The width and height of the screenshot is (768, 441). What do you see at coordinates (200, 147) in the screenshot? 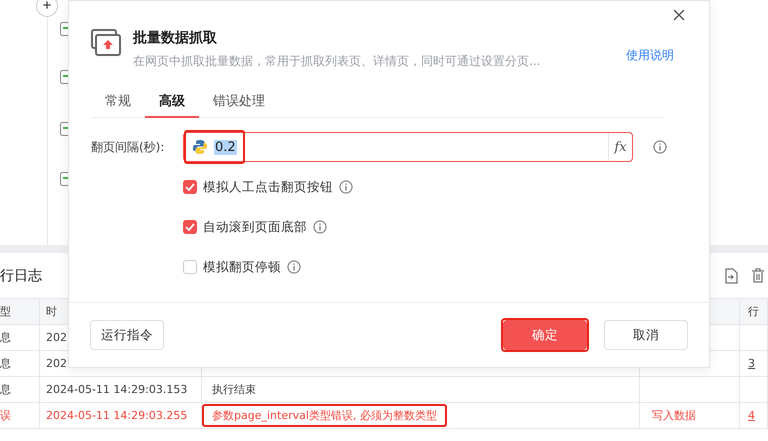
I see `python-icon` at bounding box center [200, 147].